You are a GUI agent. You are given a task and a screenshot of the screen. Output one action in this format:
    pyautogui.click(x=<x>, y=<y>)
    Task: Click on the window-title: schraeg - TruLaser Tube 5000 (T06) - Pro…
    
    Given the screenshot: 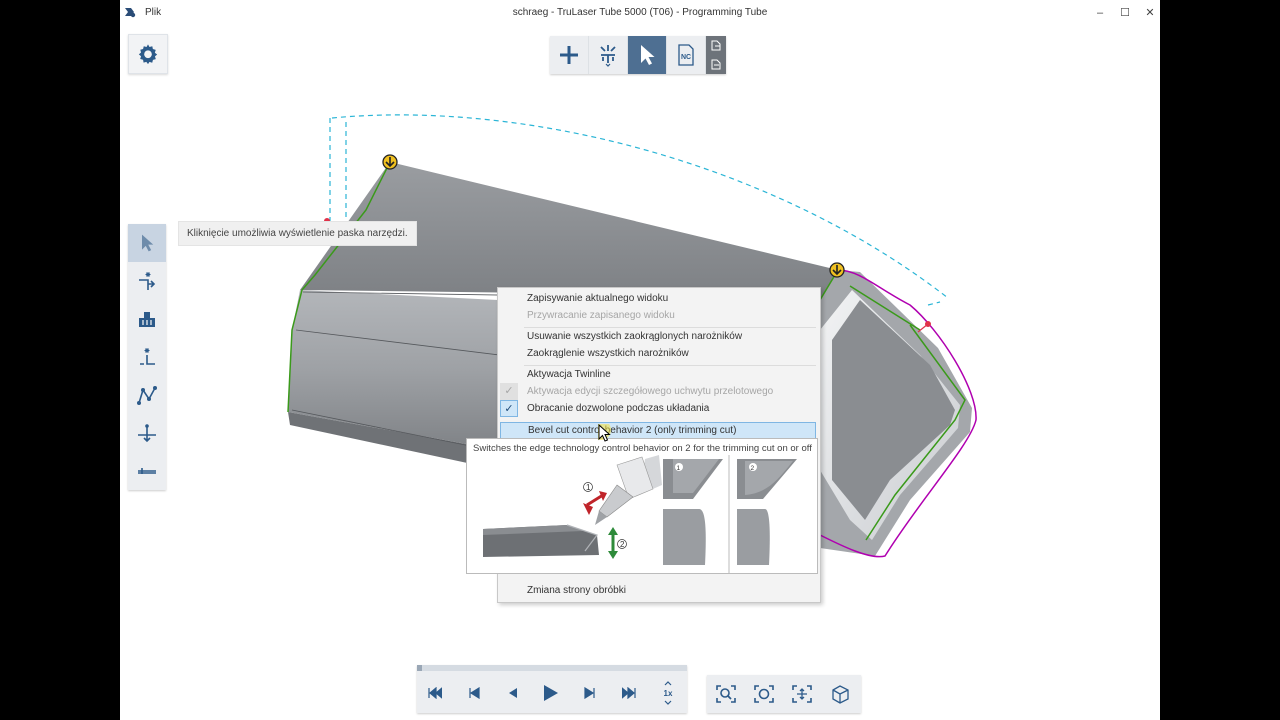 What is the action you would take?
    pyautogui.click(x=640, y=12)
    